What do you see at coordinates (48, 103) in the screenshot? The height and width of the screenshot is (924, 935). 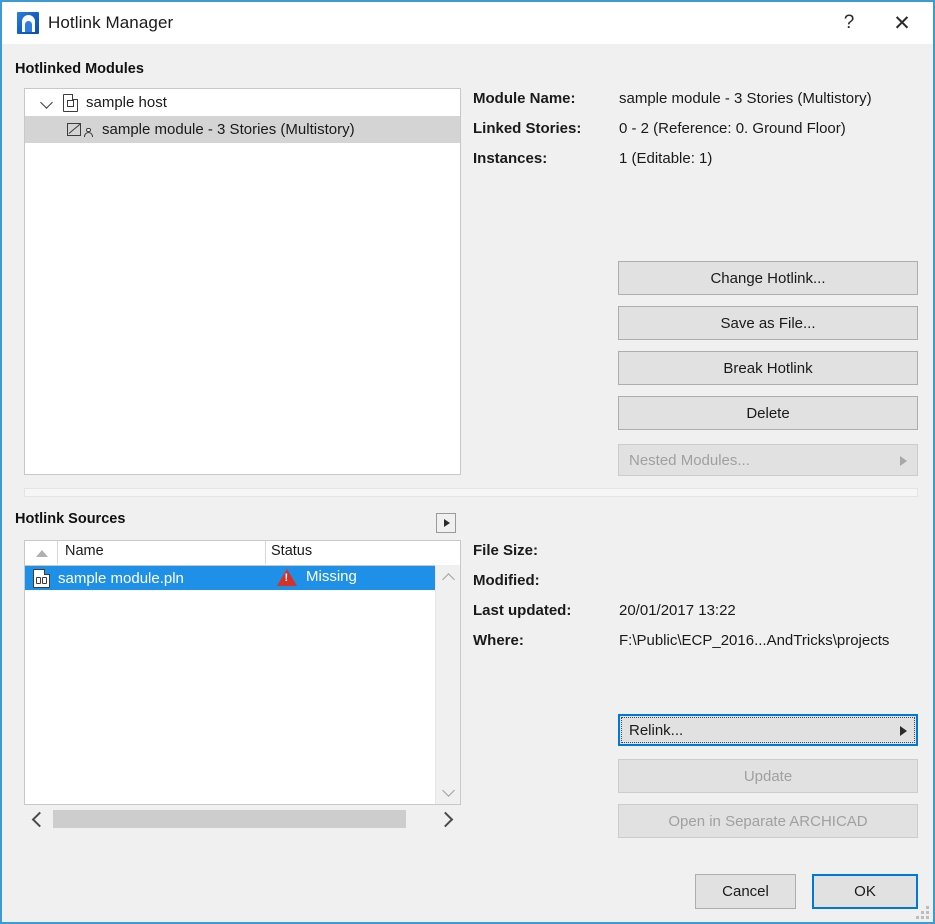 I see `chevron-down-icon` at bounding box center [48, 103].